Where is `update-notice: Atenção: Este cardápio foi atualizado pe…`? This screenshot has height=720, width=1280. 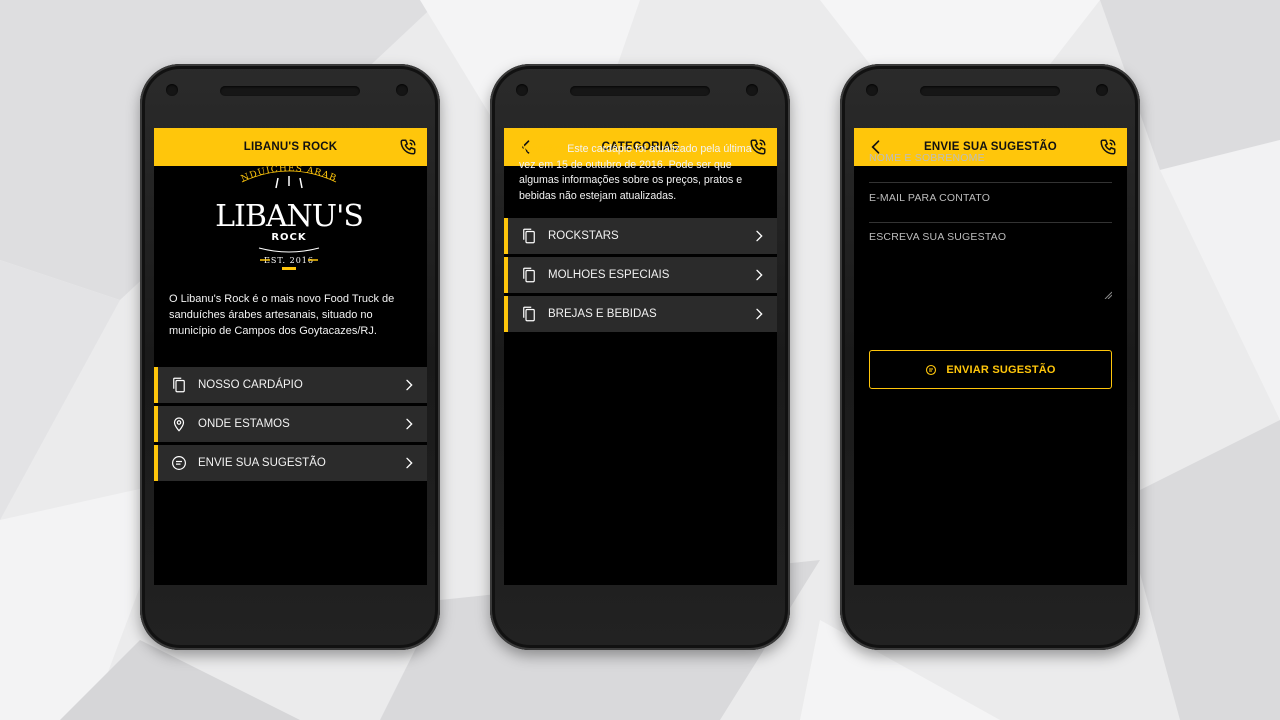
update-notice: Atenção: Este cardápio foi atualizado pe… is located at coordinates (641, 173).